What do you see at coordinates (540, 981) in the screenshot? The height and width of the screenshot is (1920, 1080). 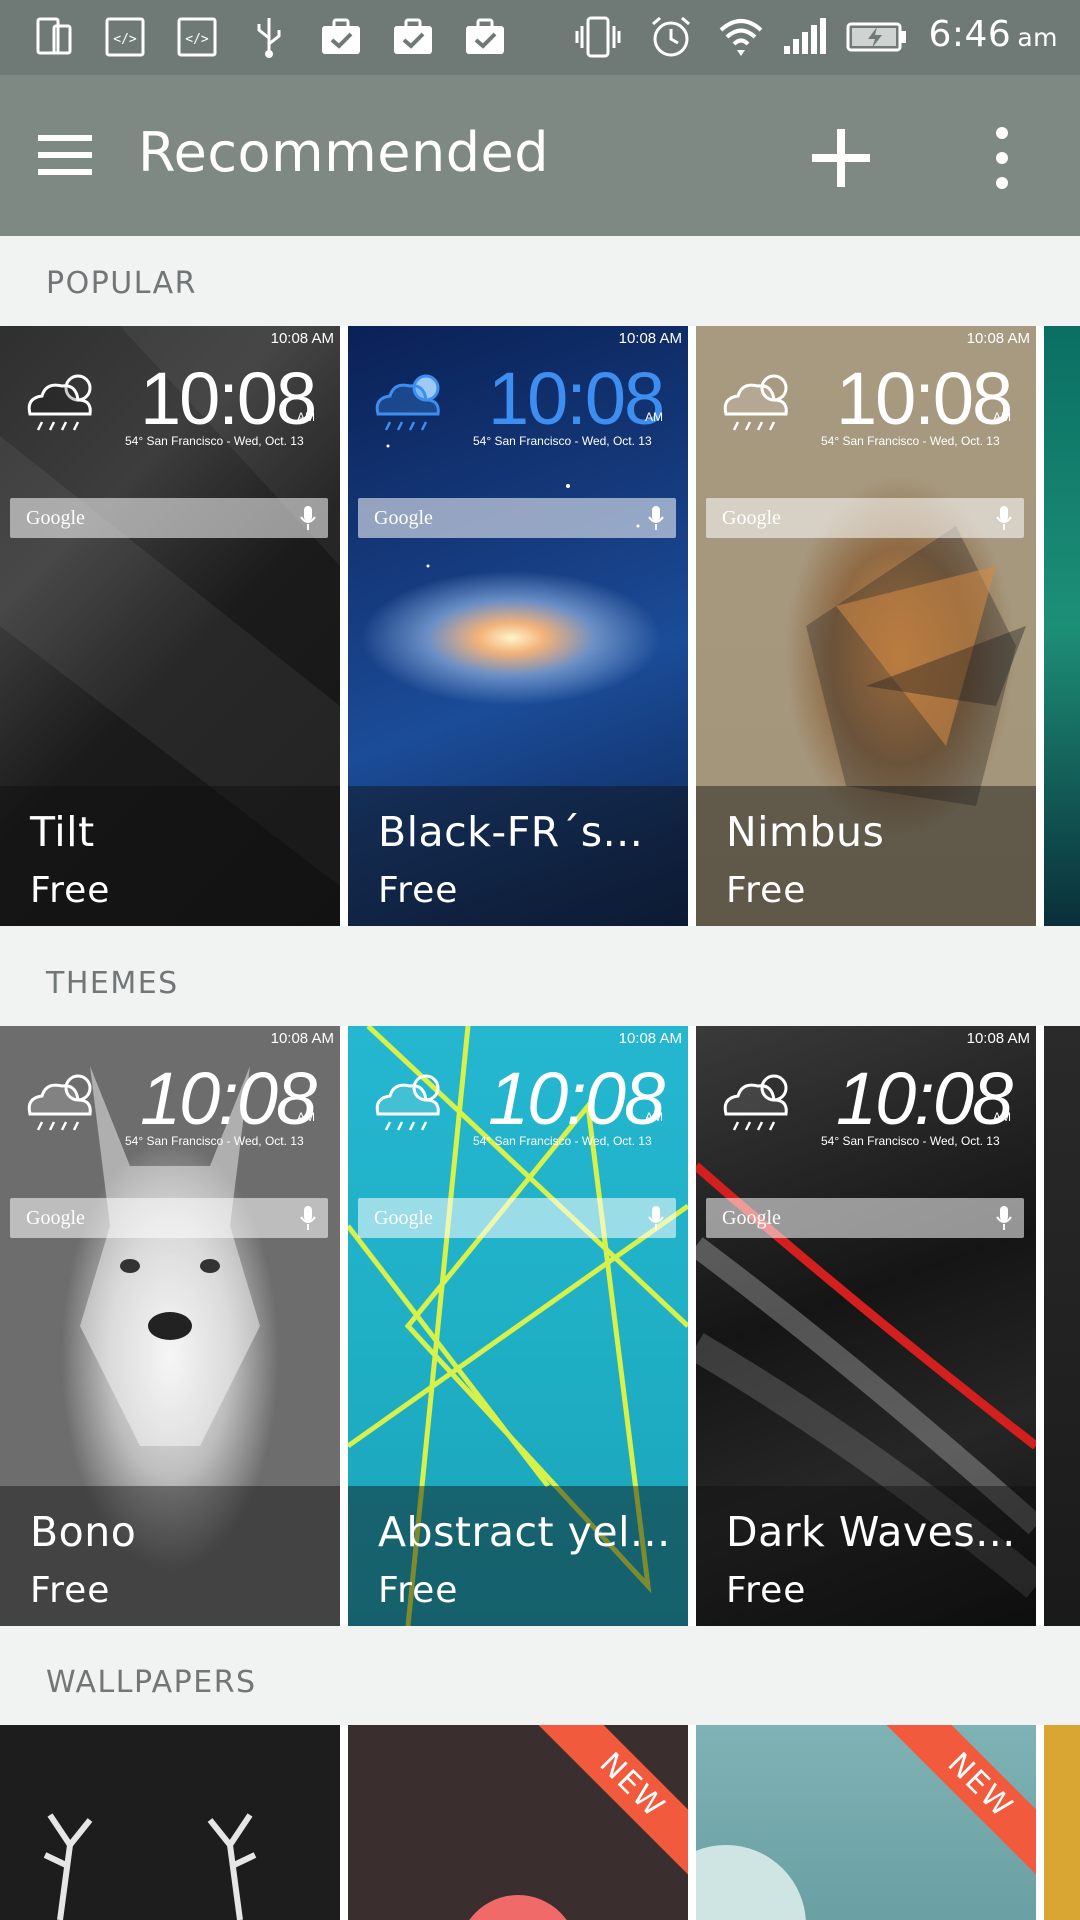 I see `section-header-themes: THEMES` at bounding box center [540, 981].